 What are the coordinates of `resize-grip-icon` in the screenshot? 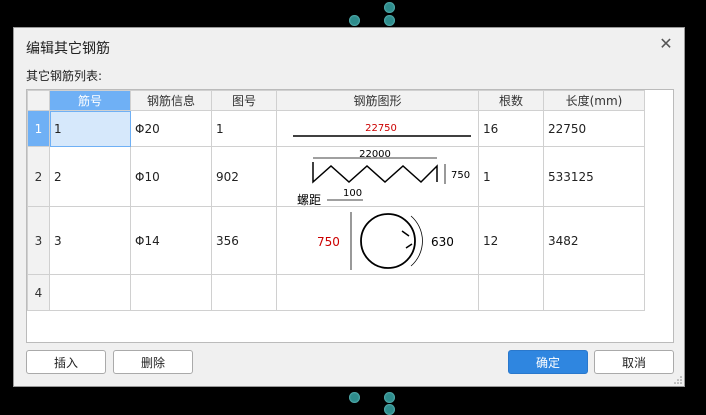 It's located at (678, 380).